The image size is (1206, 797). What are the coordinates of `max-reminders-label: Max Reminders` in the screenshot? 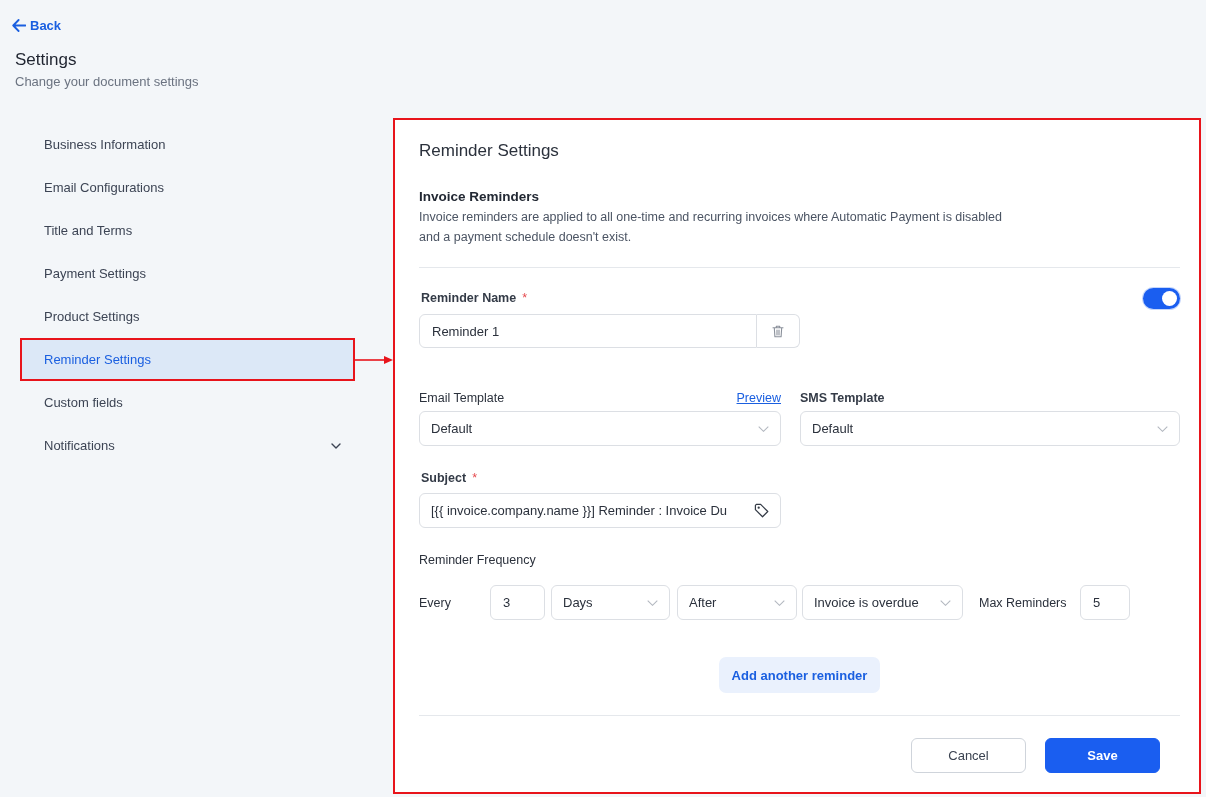 It's located at (1023, 602).